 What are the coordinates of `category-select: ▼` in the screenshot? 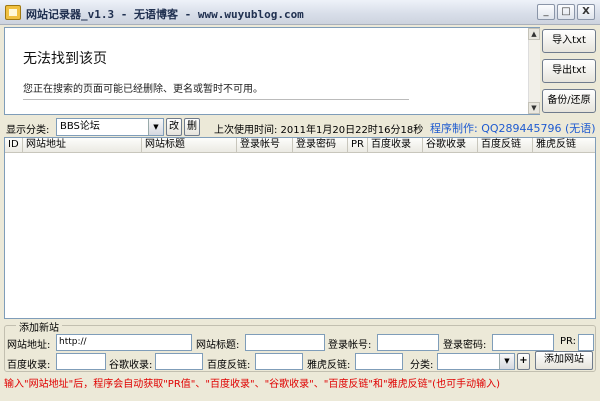 It's located at (476, 361).